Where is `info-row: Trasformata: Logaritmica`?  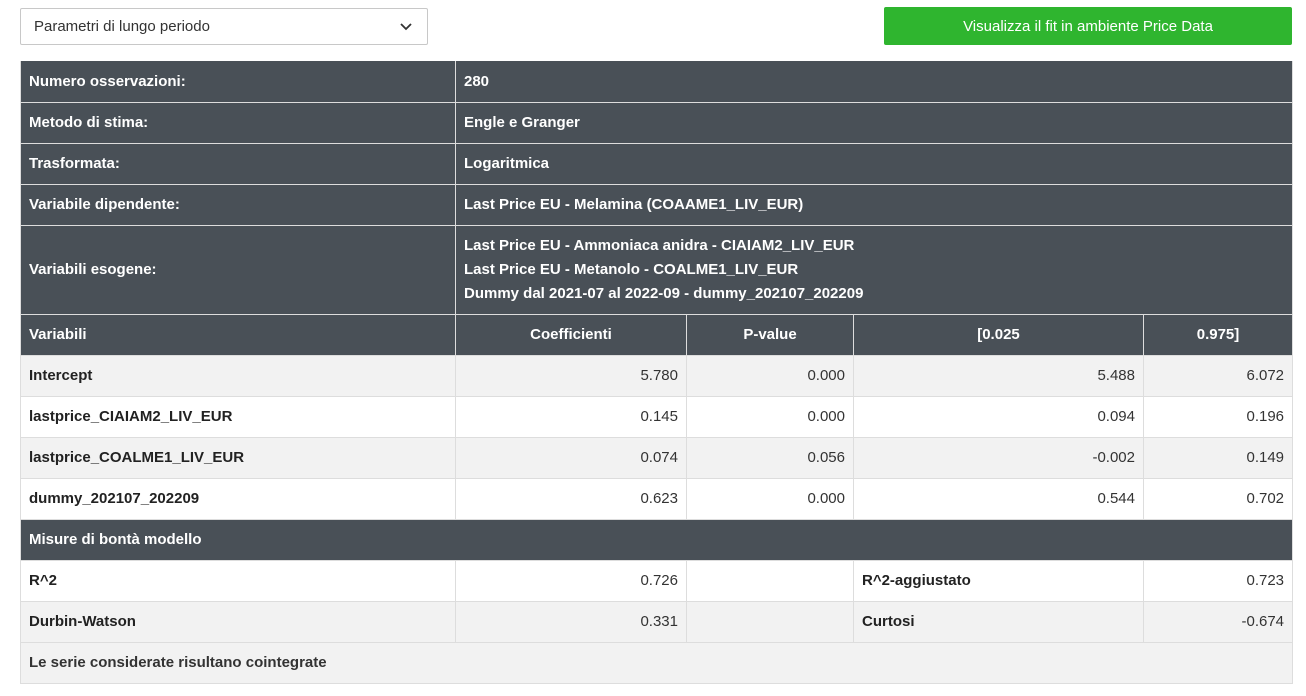 info-row: Trasformata: Logaritmica is located at coordinates (657, 164).